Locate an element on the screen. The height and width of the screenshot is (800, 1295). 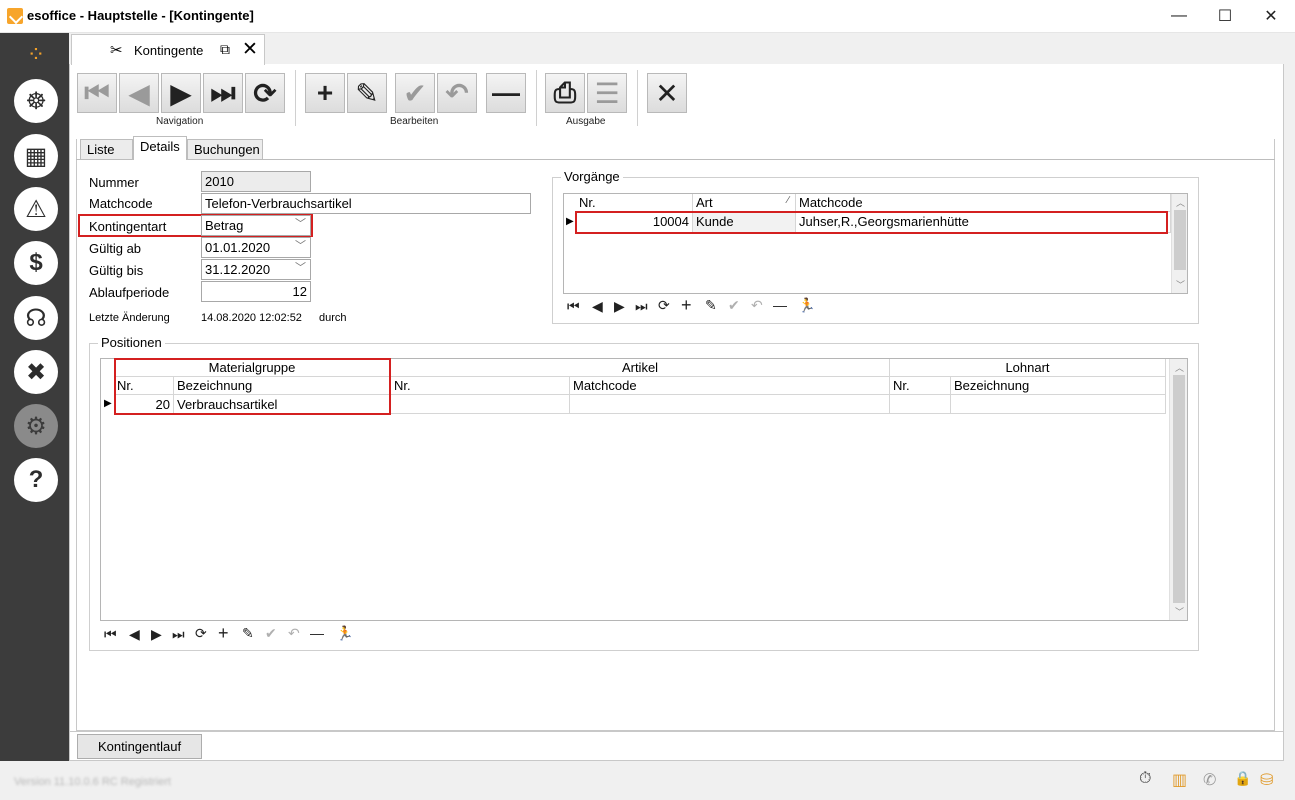
tab-buchungen: Buchungen is located at coordinates (225, 149).